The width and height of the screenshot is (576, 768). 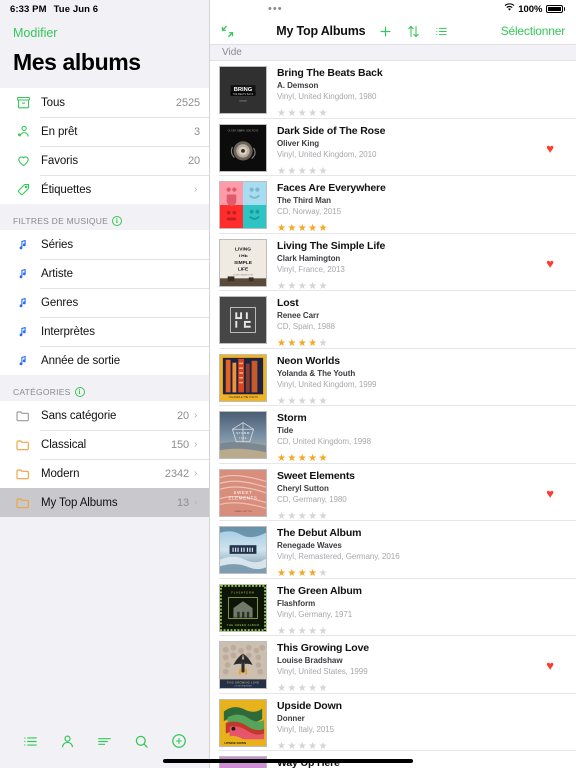 I want to click on album-artist: Renee Carr, so click(x=298, y=315).